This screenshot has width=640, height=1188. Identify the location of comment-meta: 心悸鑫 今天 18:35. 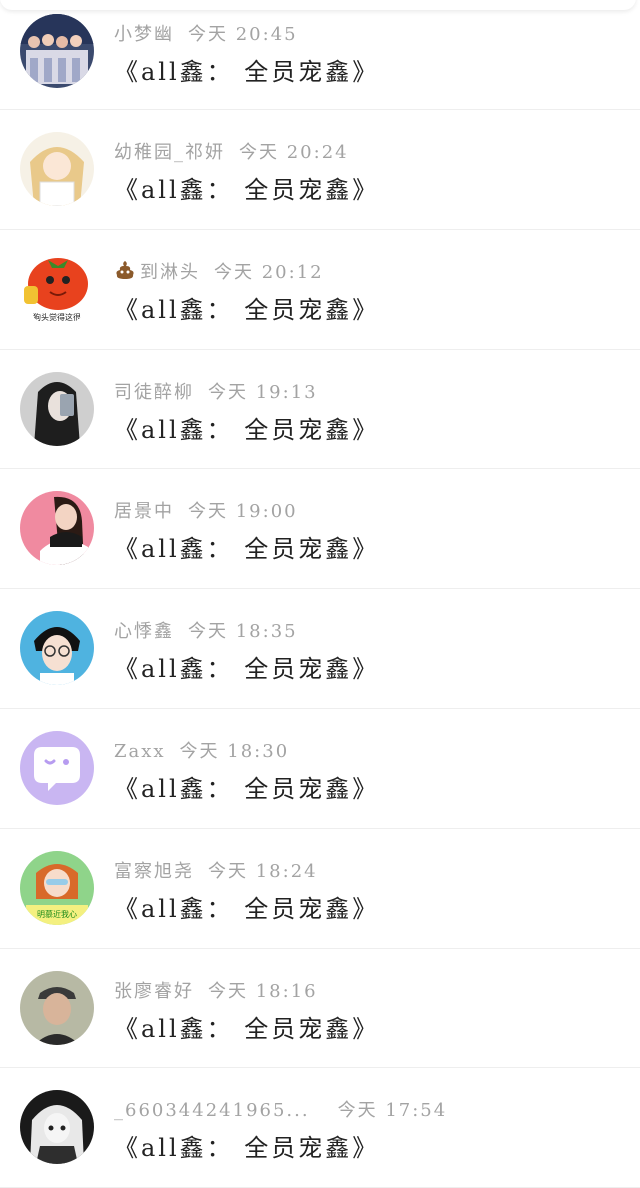
(206, 630).